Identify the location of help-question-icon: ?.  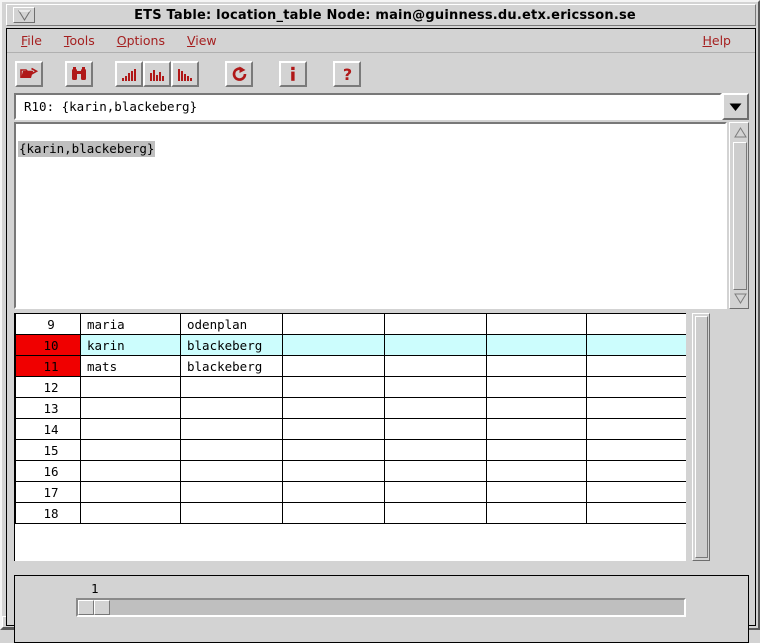
(347, 74).